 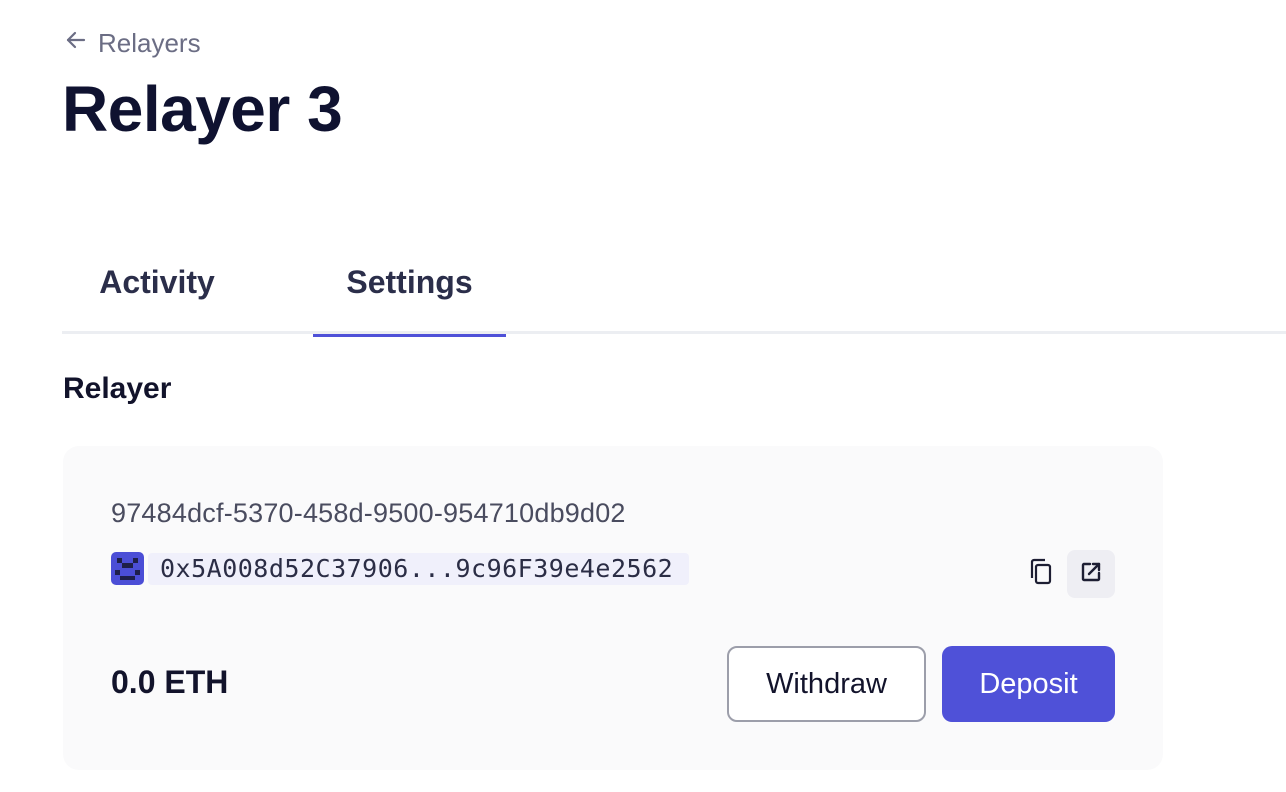 I want to click on relayer-address: 0x5A008d52C37906...9c96F39e4e2562, so click(x=419, y=568).